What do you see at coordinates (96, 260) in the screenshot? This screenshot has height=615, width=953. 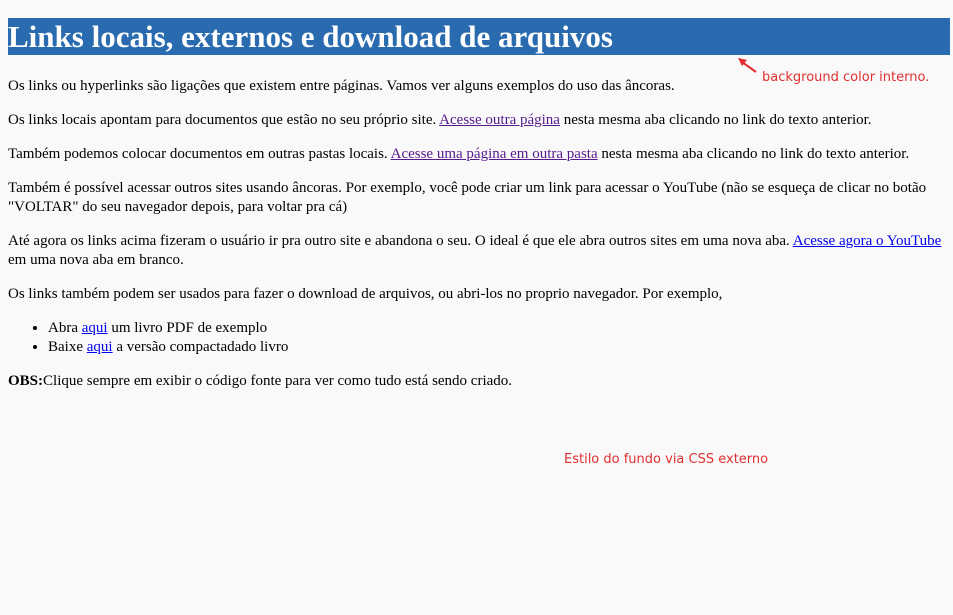 I see `new-tab-text-after: em uma nova aba em branco.` at bounding box center [96, 260].